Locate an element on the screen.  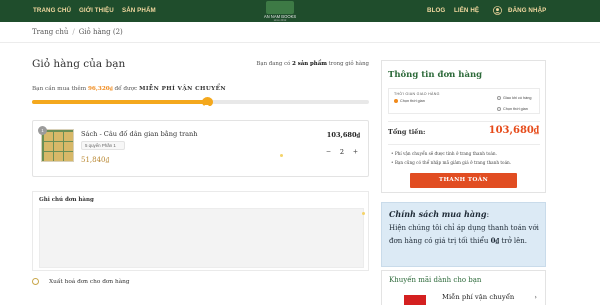
order-note-section: Ghi chú đơn hàng is located at coordinates (200, 231).